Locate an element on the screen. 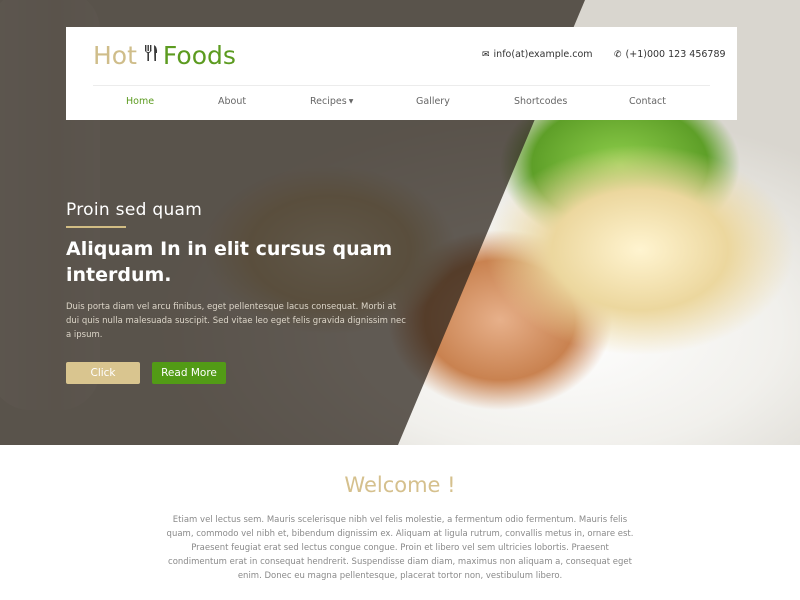 This screenshot has height=600, width=800. hero-buttons: Click Read More is located at coordinates (246, 373).